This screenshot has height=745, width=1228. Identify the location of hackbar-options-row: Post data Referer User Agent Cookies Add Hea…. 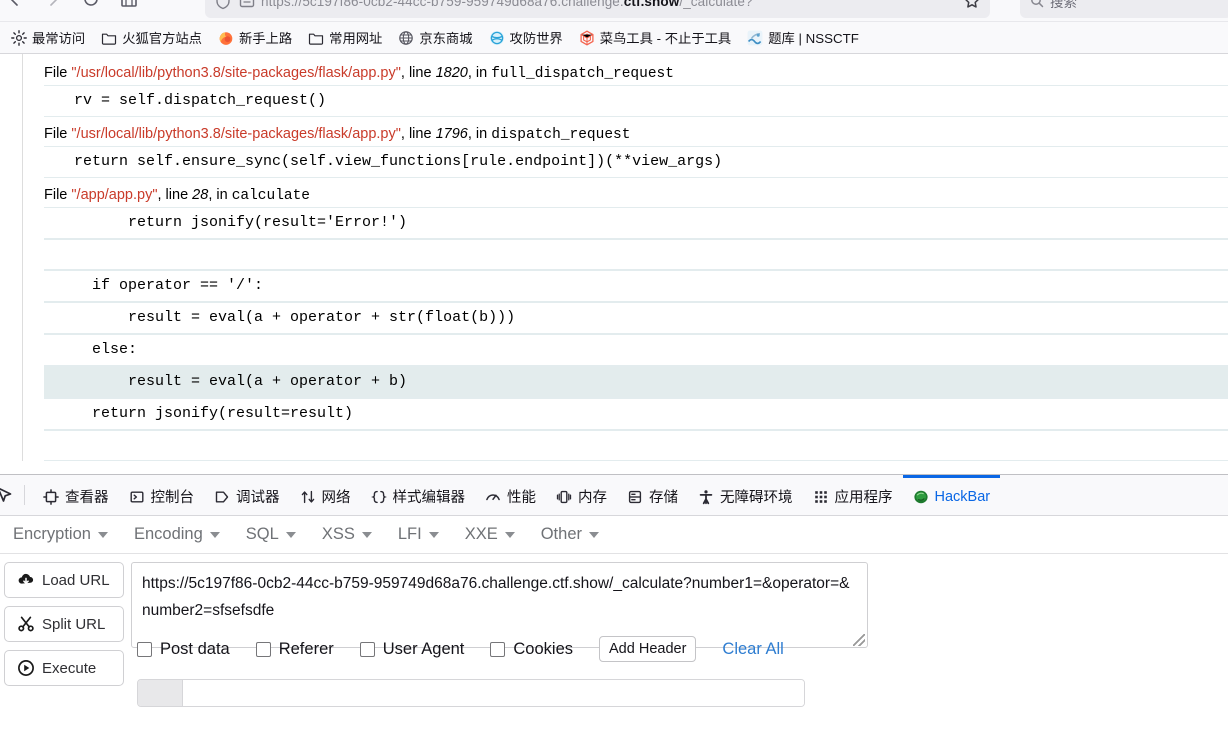
(460, 649).